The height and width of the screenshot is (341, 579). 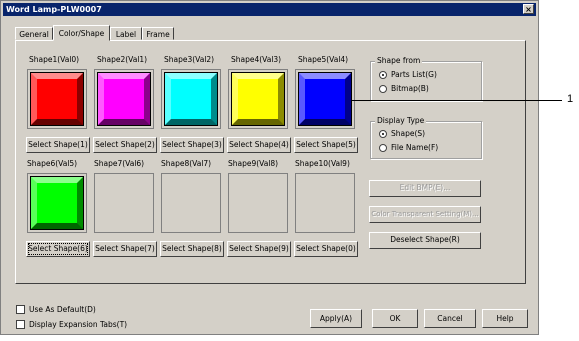 What do you see at coordinates (408, 133) in the screenshot?
I see `shape-radio-label: Shape(S)` at bounding box center [408, 133].